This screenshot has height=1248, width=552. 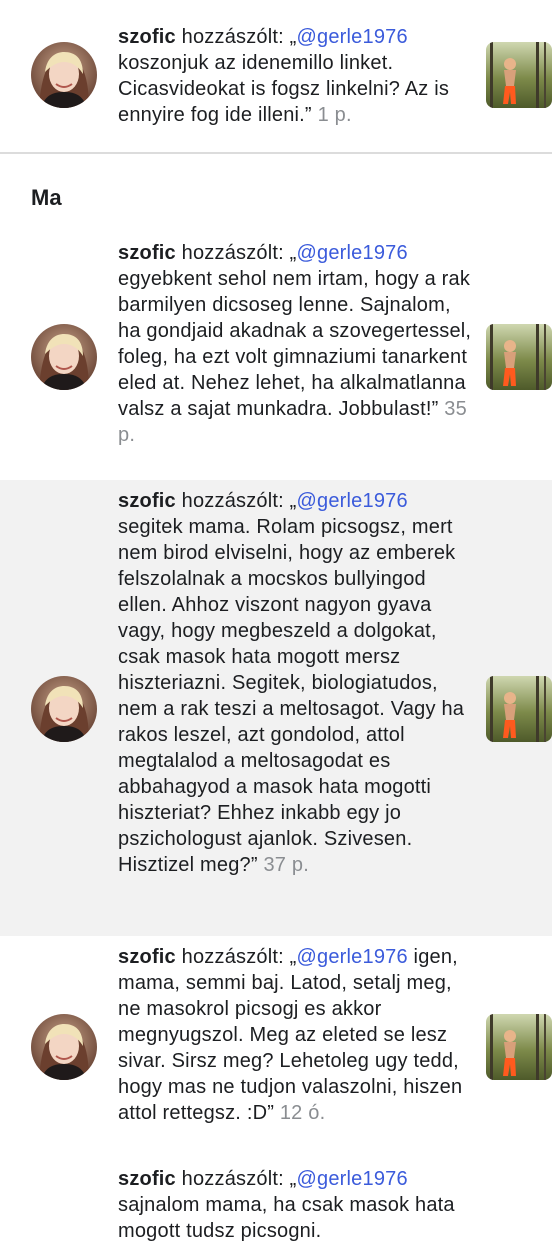 What do you see at coordinates (334, 115) in the screenshot?
I see `timestamp: 1 p.` at bounding box center [334, 115].